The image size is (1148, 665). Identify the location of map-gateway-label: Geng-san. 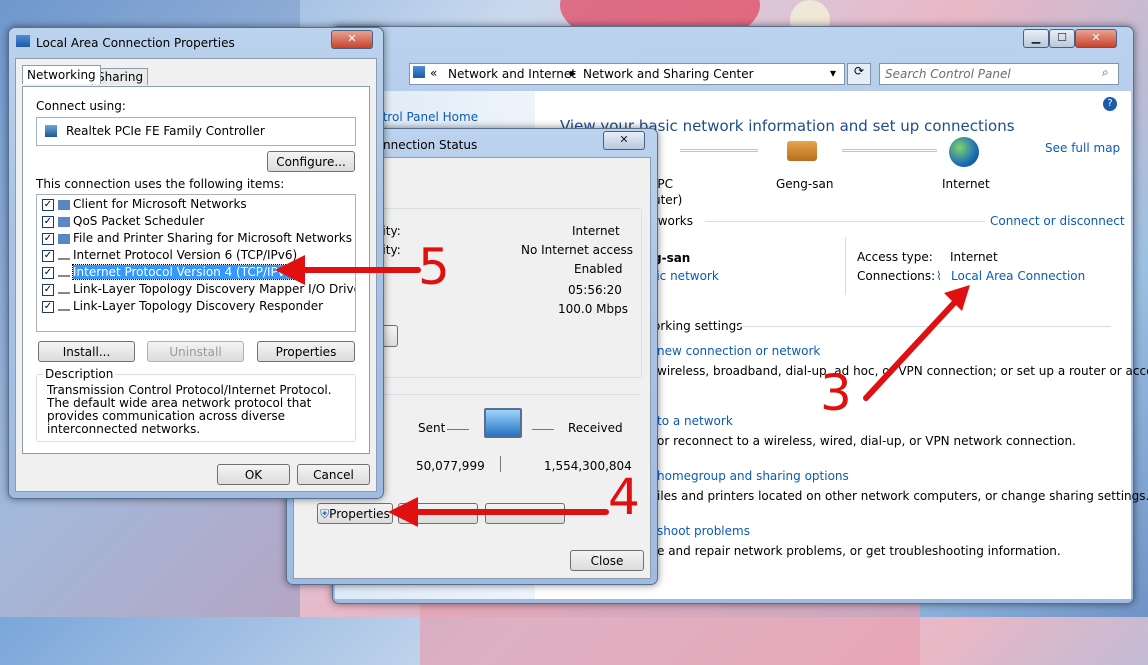
(805, 184).